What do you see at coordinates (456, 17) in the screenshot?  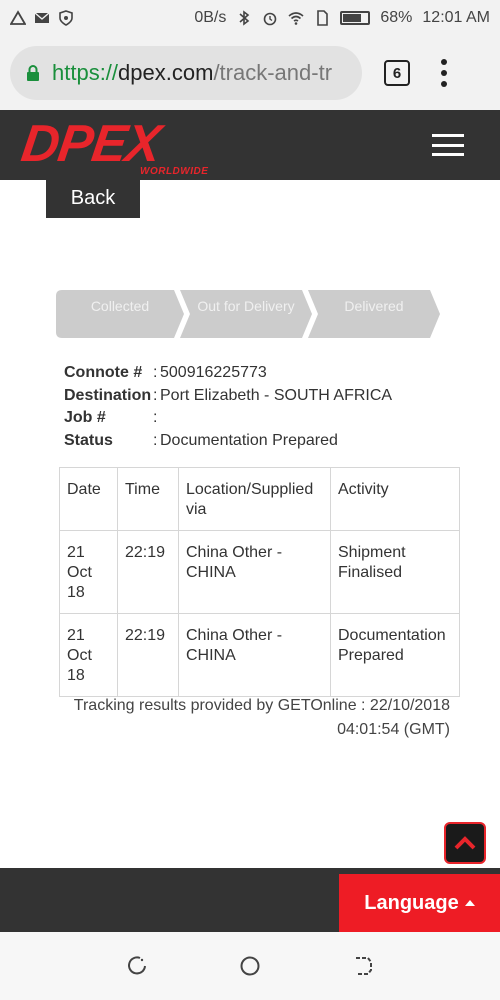 I see `clock: 12:01 AM` at bounding box center [456, 17].